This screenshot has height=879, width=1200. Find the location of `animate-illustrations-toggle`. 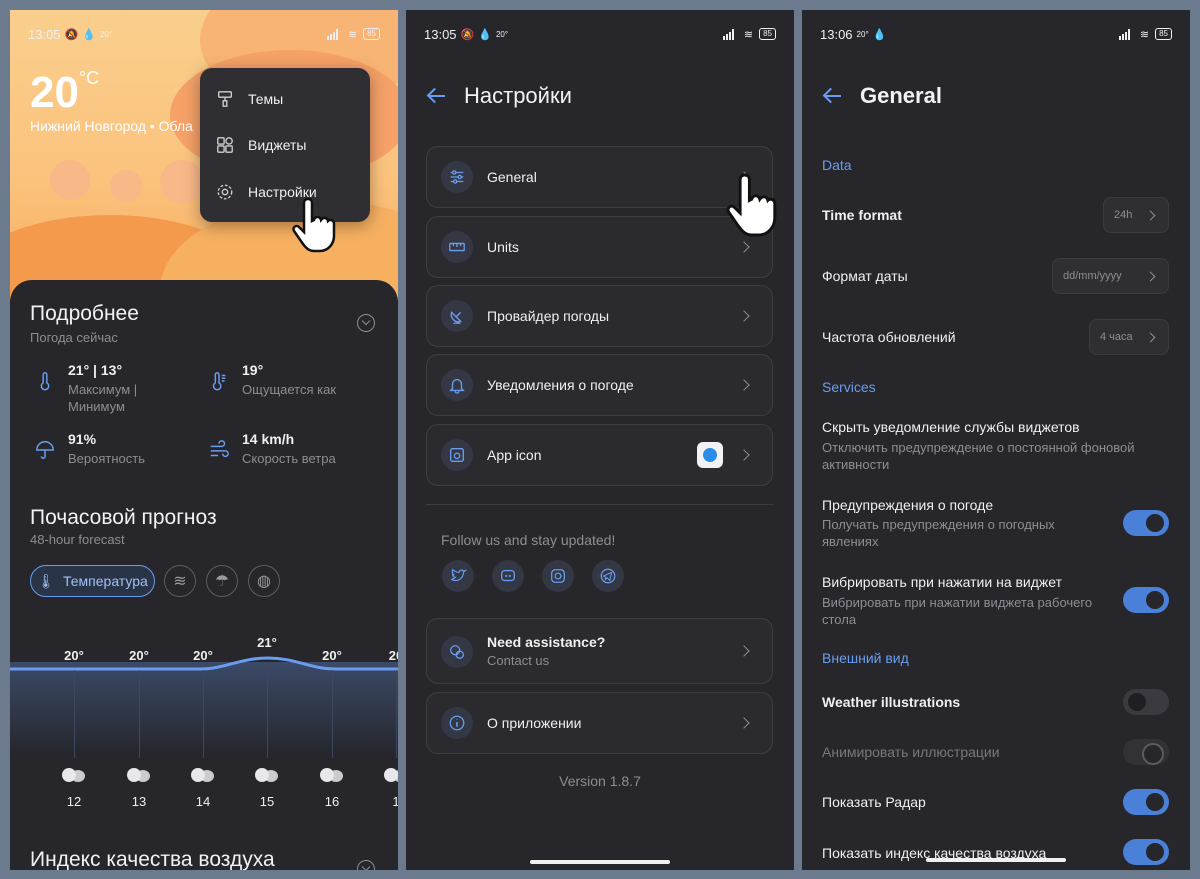

animate-illustrations-toggle is located at coordinates (1146, 752).